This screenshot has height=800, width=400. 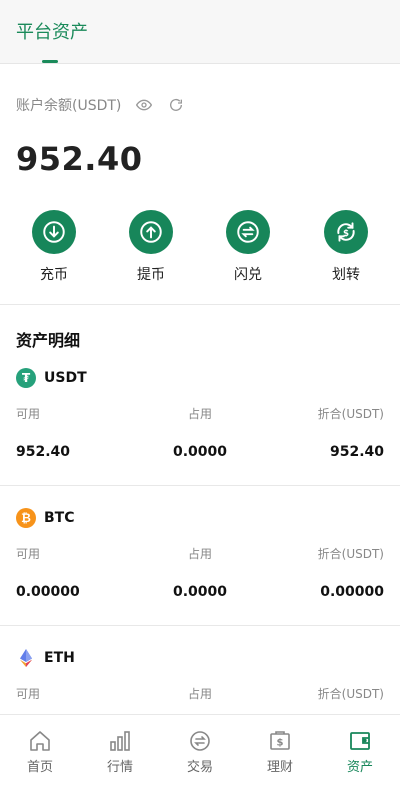 I want to click on bottom-nav: 首页 行情 交易 $ 理财 资产, so click(x=200, y=757).